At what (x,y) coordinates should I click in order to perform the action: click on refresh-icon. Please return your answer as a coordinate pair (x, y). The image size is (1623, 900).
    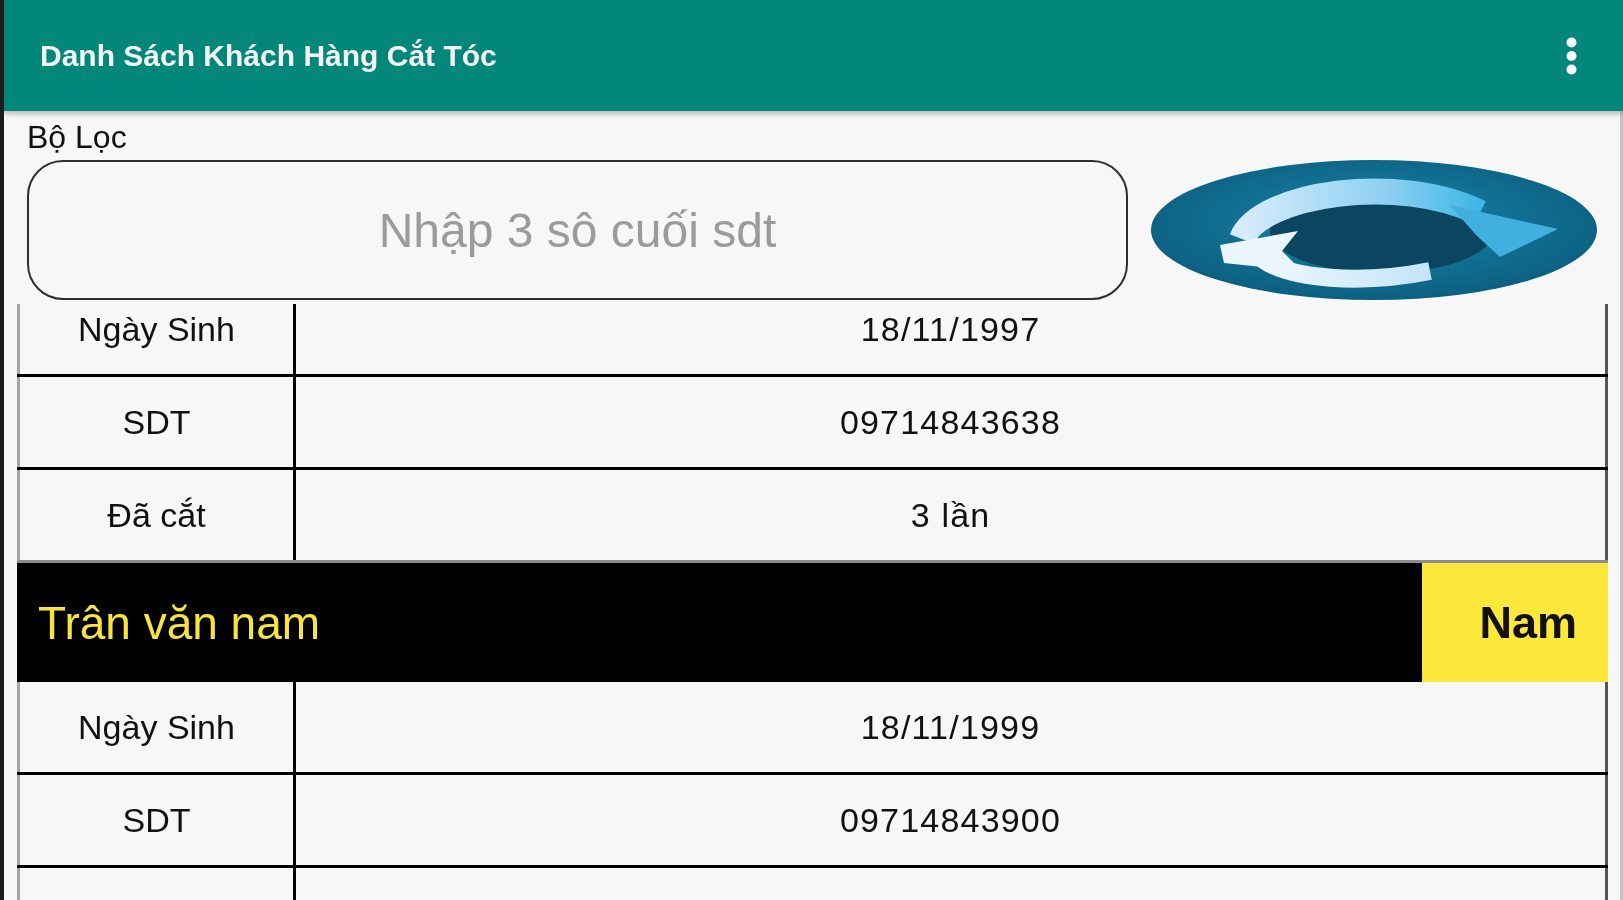
    Looking at the image, I should click on (1374, 230).